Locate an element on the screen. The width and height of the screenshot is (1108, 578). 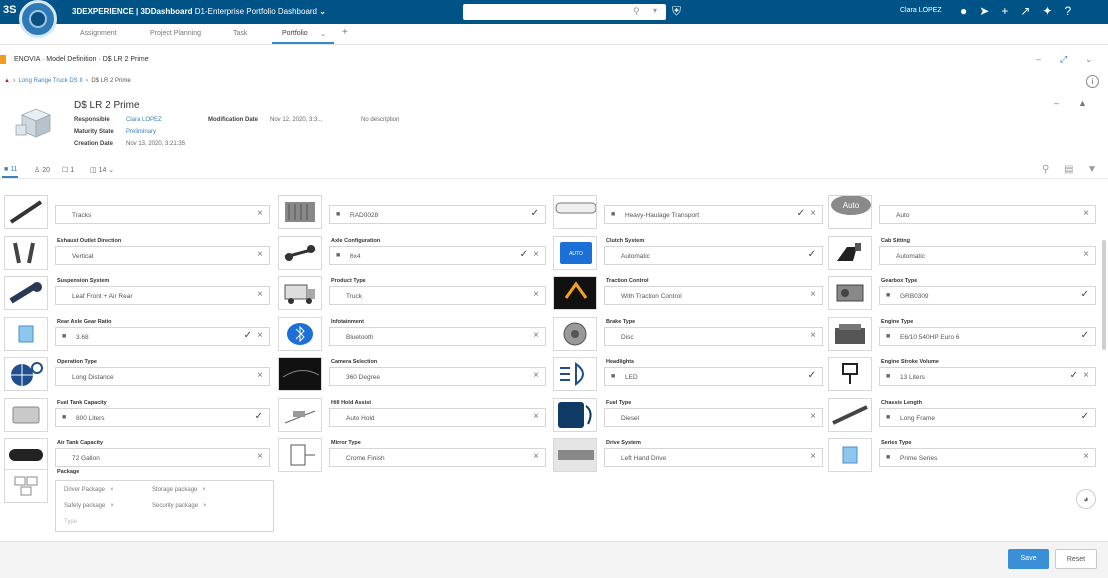
field-input: ■ Prime Series × is located at coordinates (987, 457).